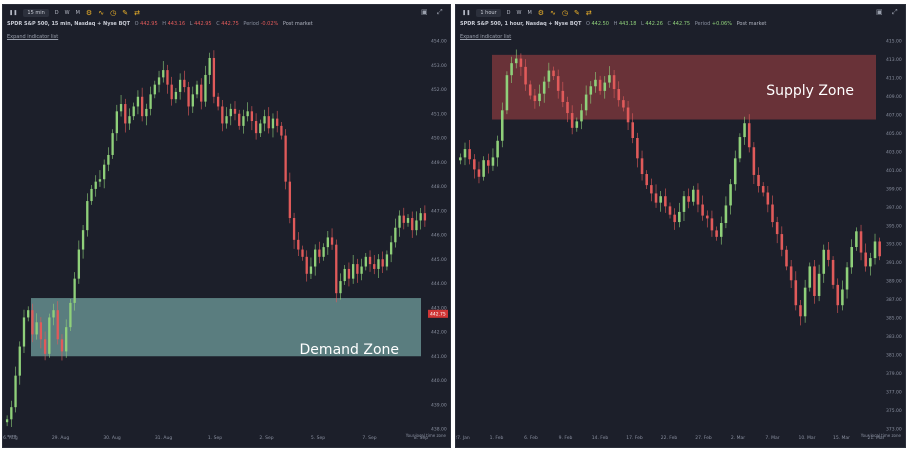 The width and height of the screenshot is (908, 452). I want to click on y-tick-label: 438.00, so click(439, 430).